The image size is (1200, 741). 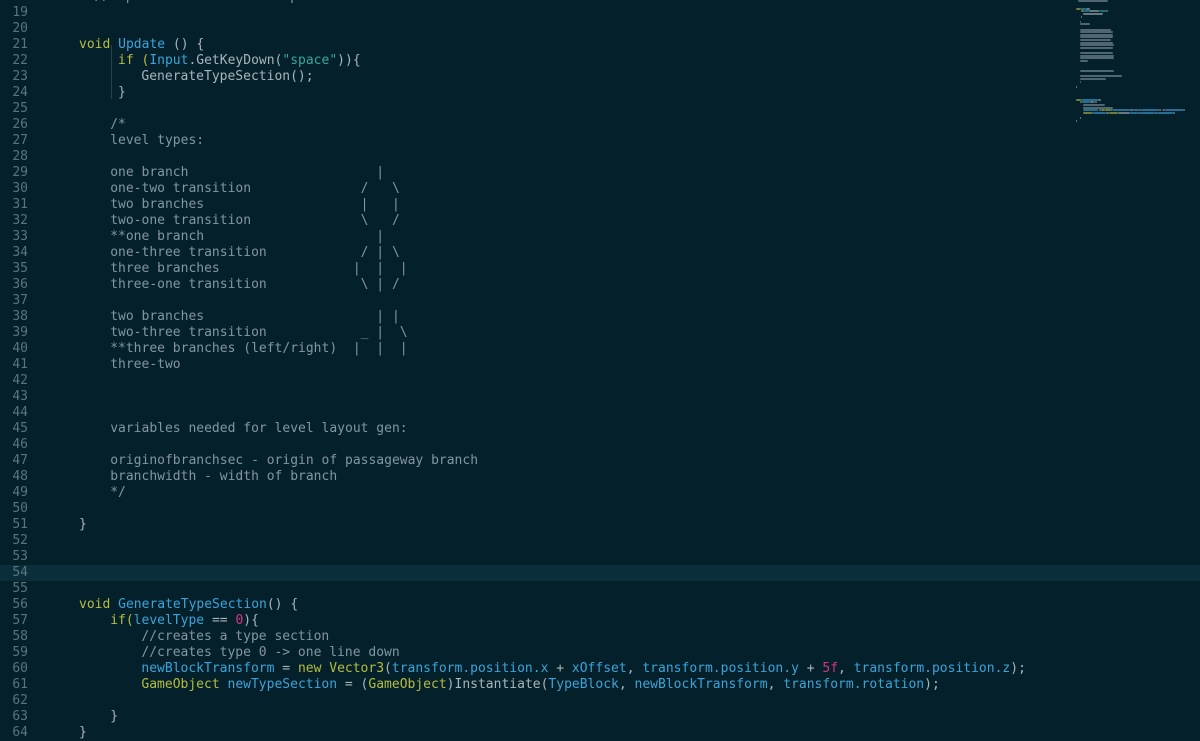 What do you see at coordinates (600, 637) in the screenshot?
I see `code-line: 58 //creates a type section` at bounding box center [600, 637].